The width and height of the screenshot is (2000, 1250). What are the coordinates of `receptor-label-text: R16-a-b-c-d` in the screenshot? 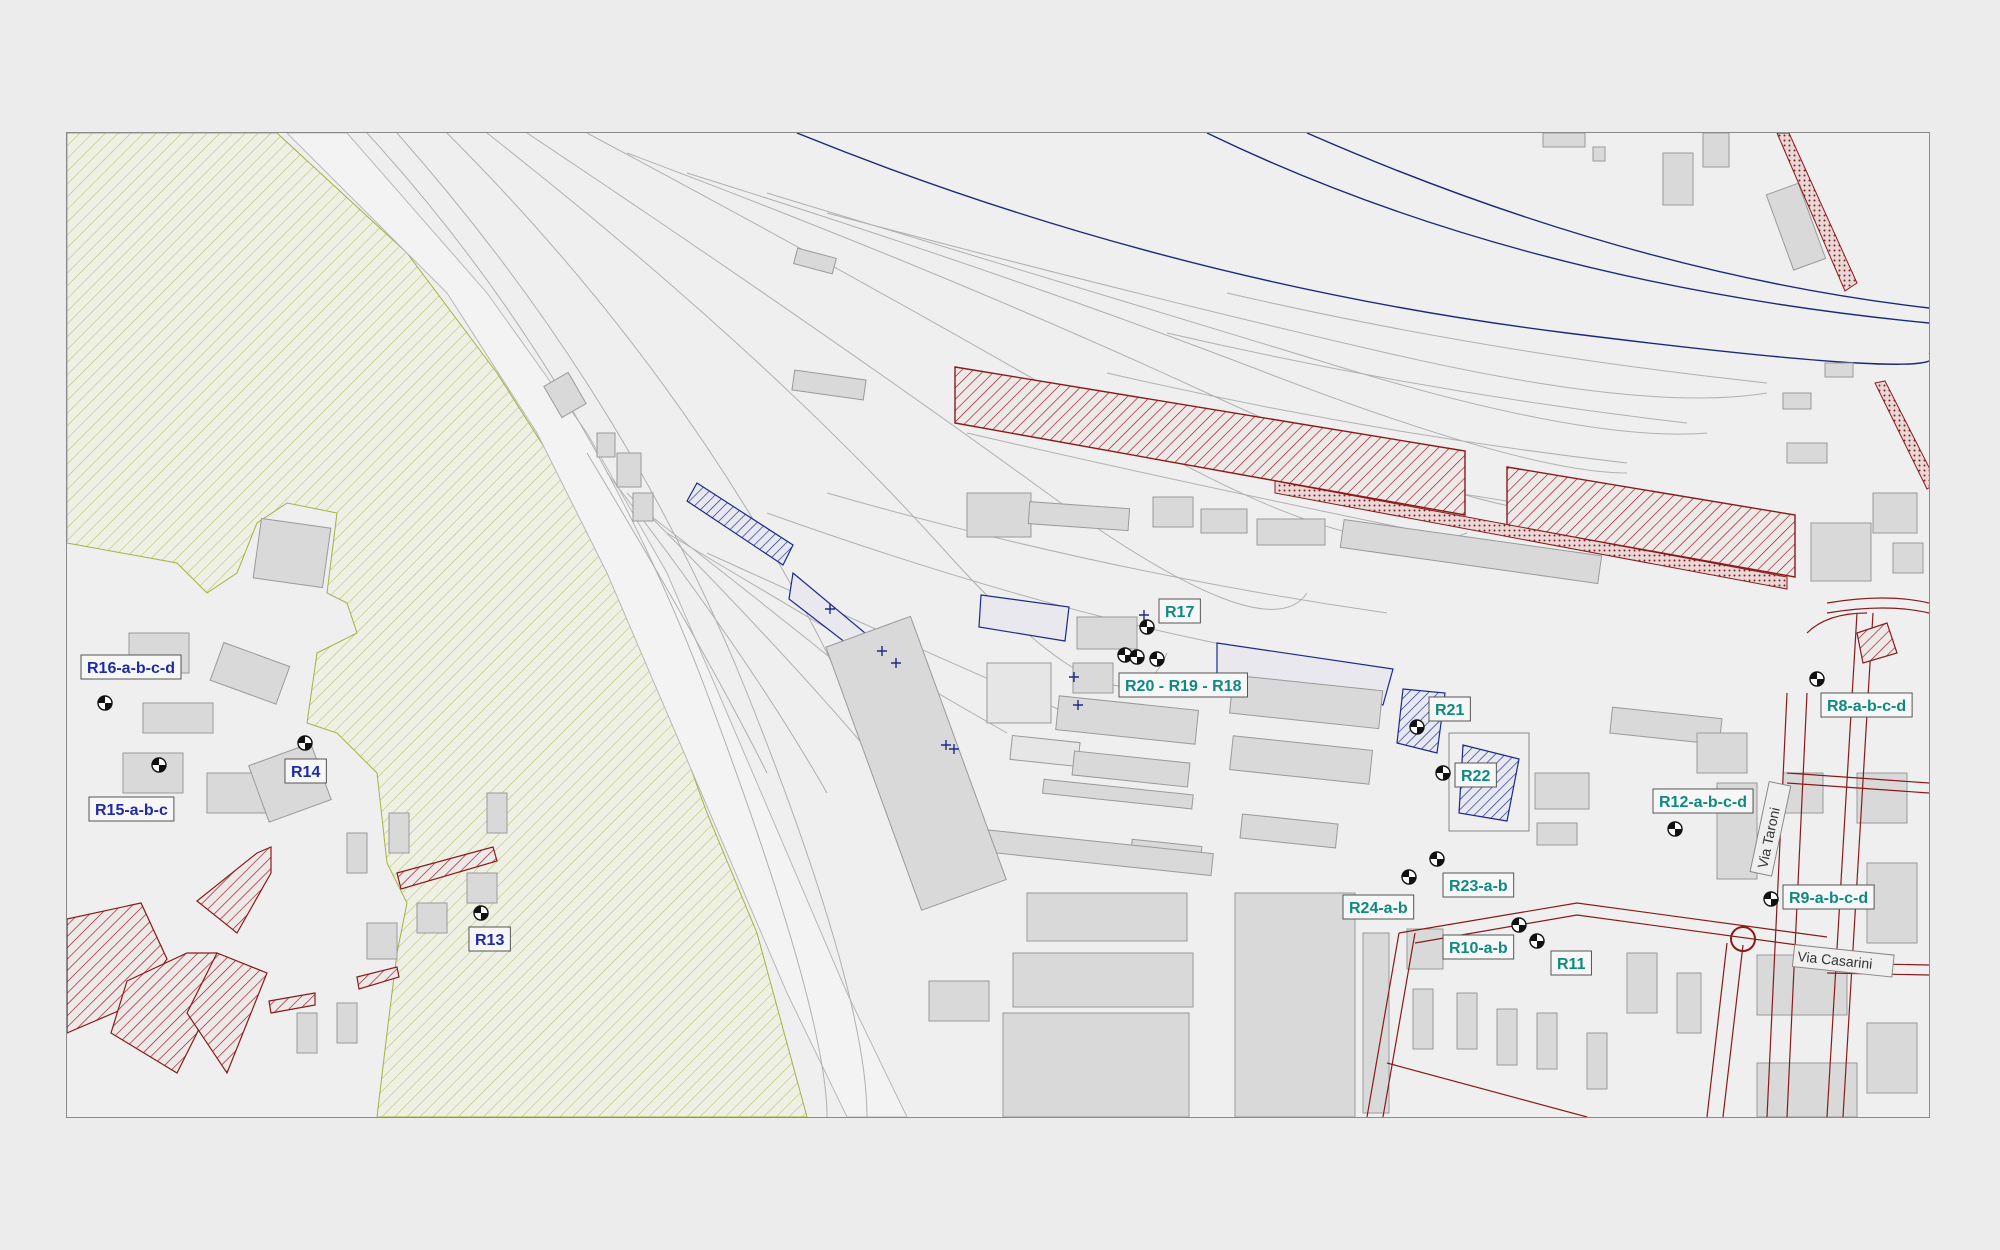 It's located at (131, 668).